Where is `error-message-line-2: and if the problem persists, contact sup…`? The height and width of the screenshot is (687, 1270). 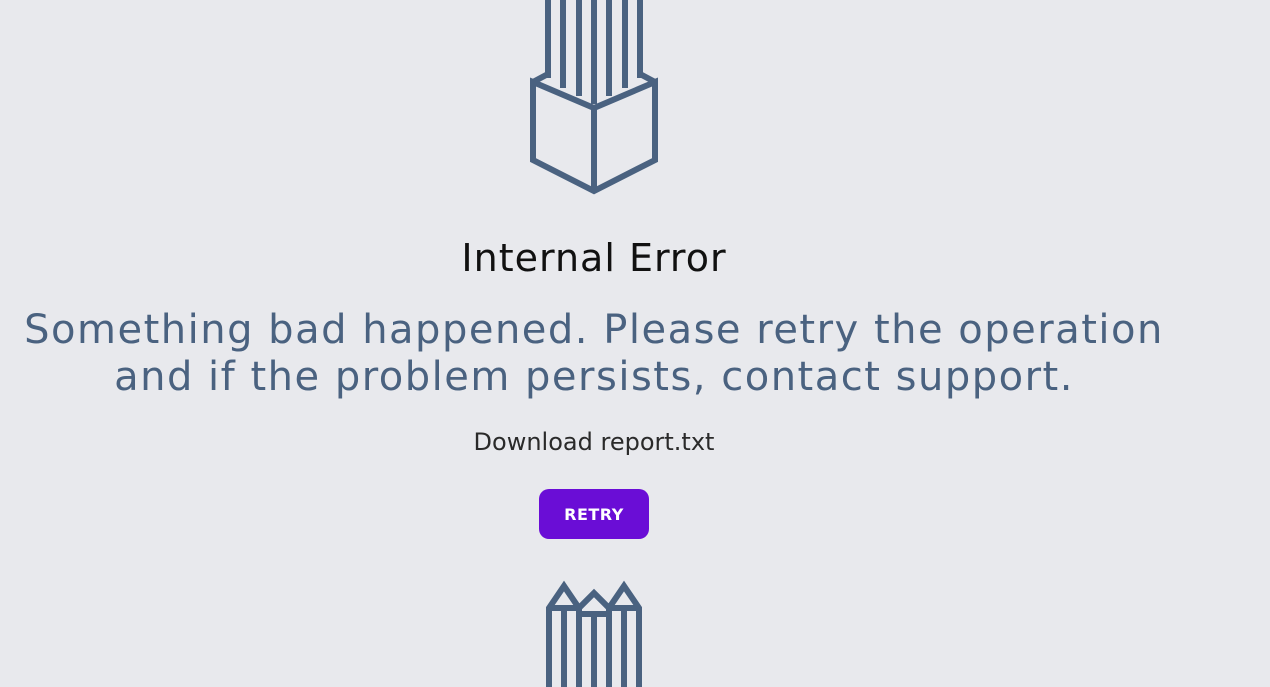 error-message-line-2: and if the problem persists, contact sup… is located at coordinates (594, 377).